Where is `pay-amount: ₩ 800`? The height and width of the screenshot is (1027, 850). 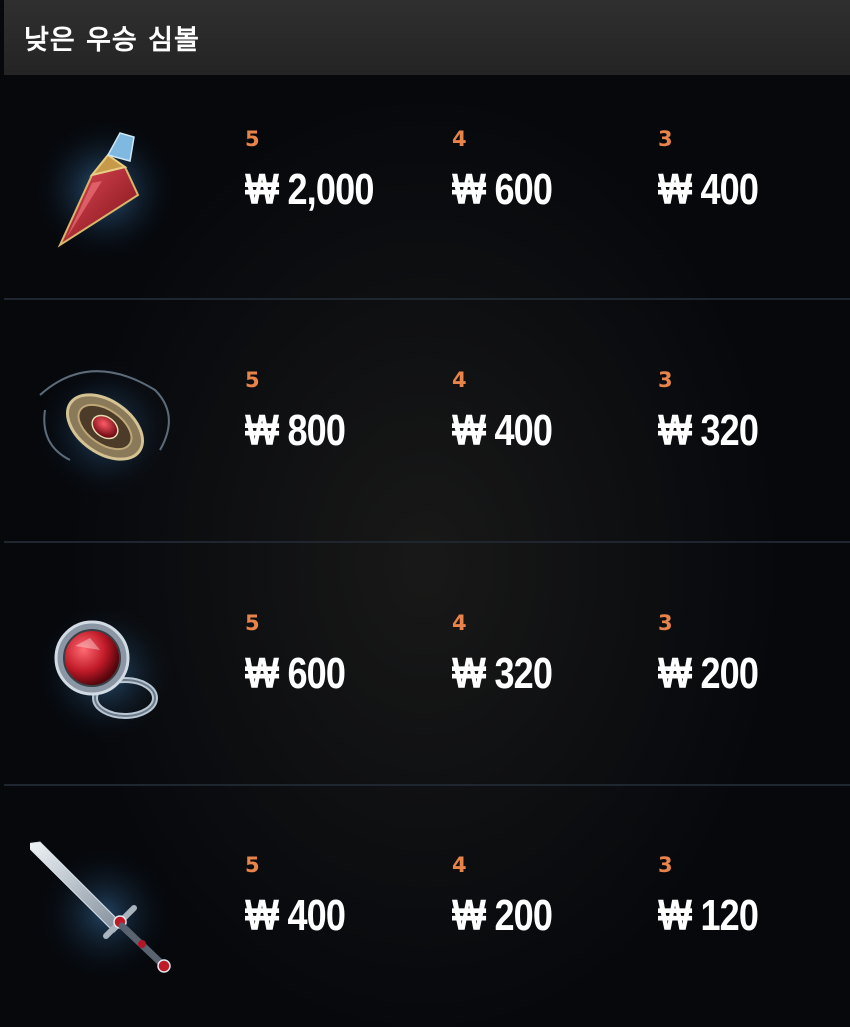
pay-amount: ₩ 800 is located at coordinates (295, 430).